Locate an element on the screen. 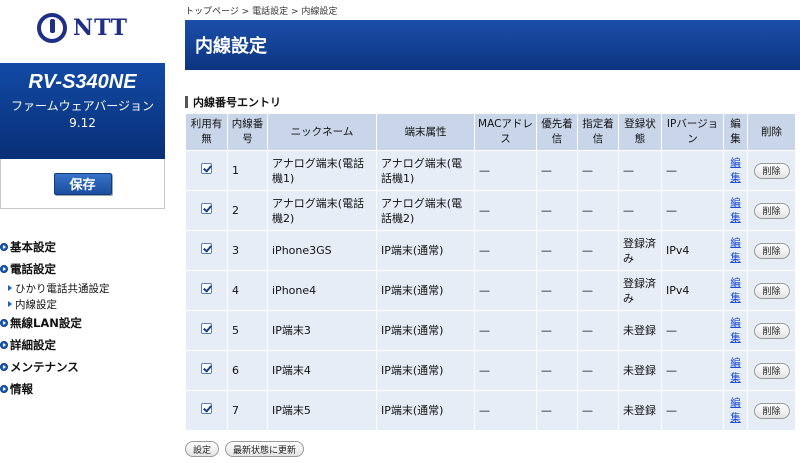 The height and width of the screenshot is (463, 800). col-header-ipversion: IPバージョン is located at coordinates (692, 132).